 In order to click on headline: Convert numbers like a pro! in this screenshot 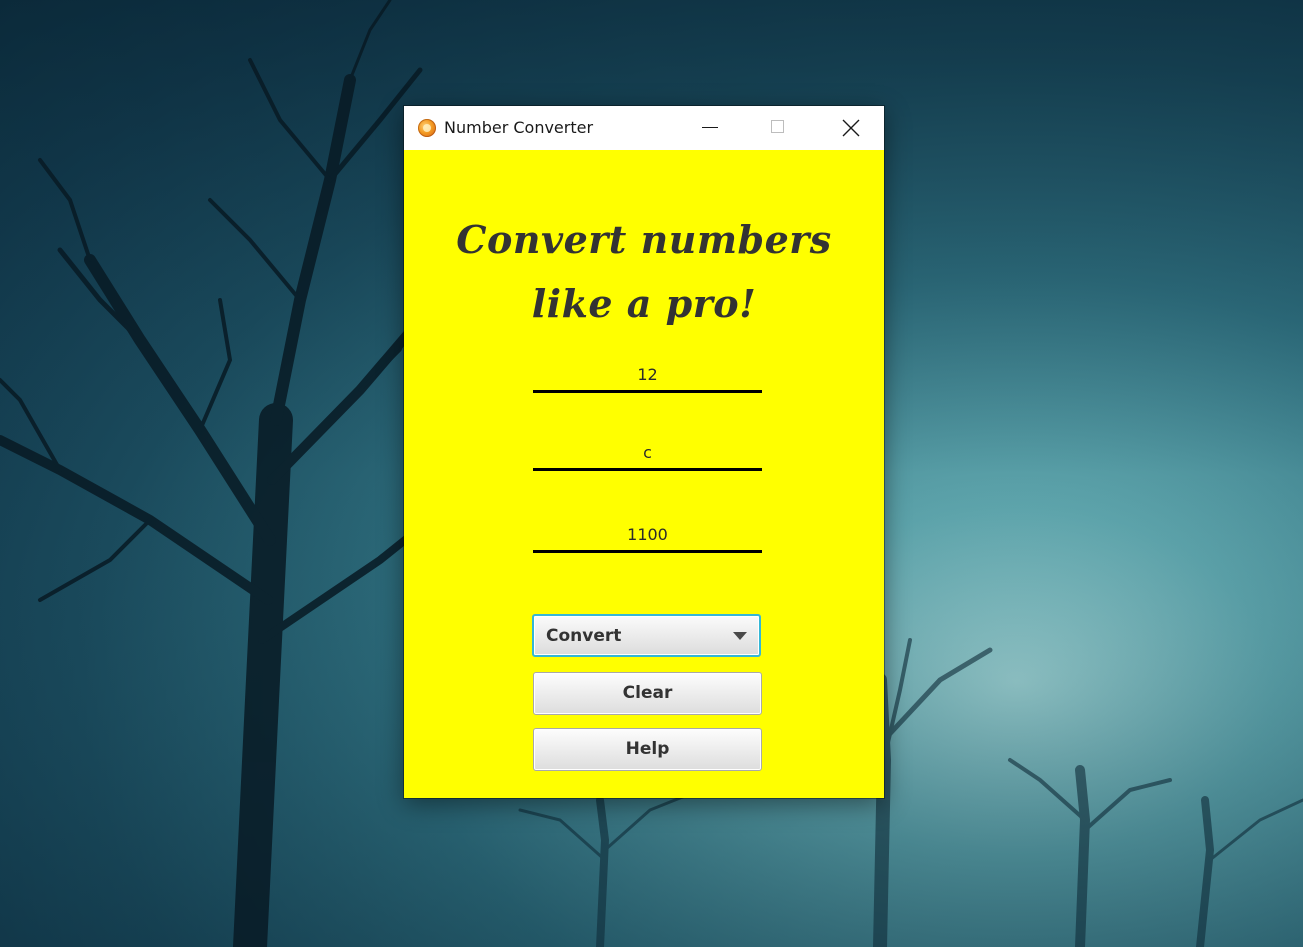, I will do `click(644, 272)`.